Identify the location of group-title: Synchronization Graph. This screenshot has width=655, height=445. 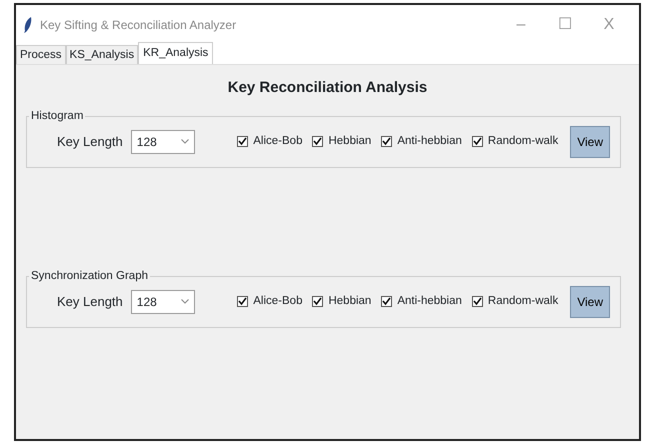
(89, 276).